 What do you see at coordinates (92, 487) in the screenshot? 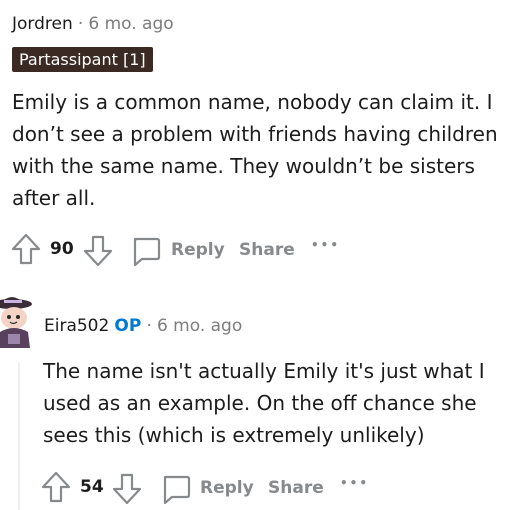
I see `vote-count: 54` at bounding box center [92, 487].